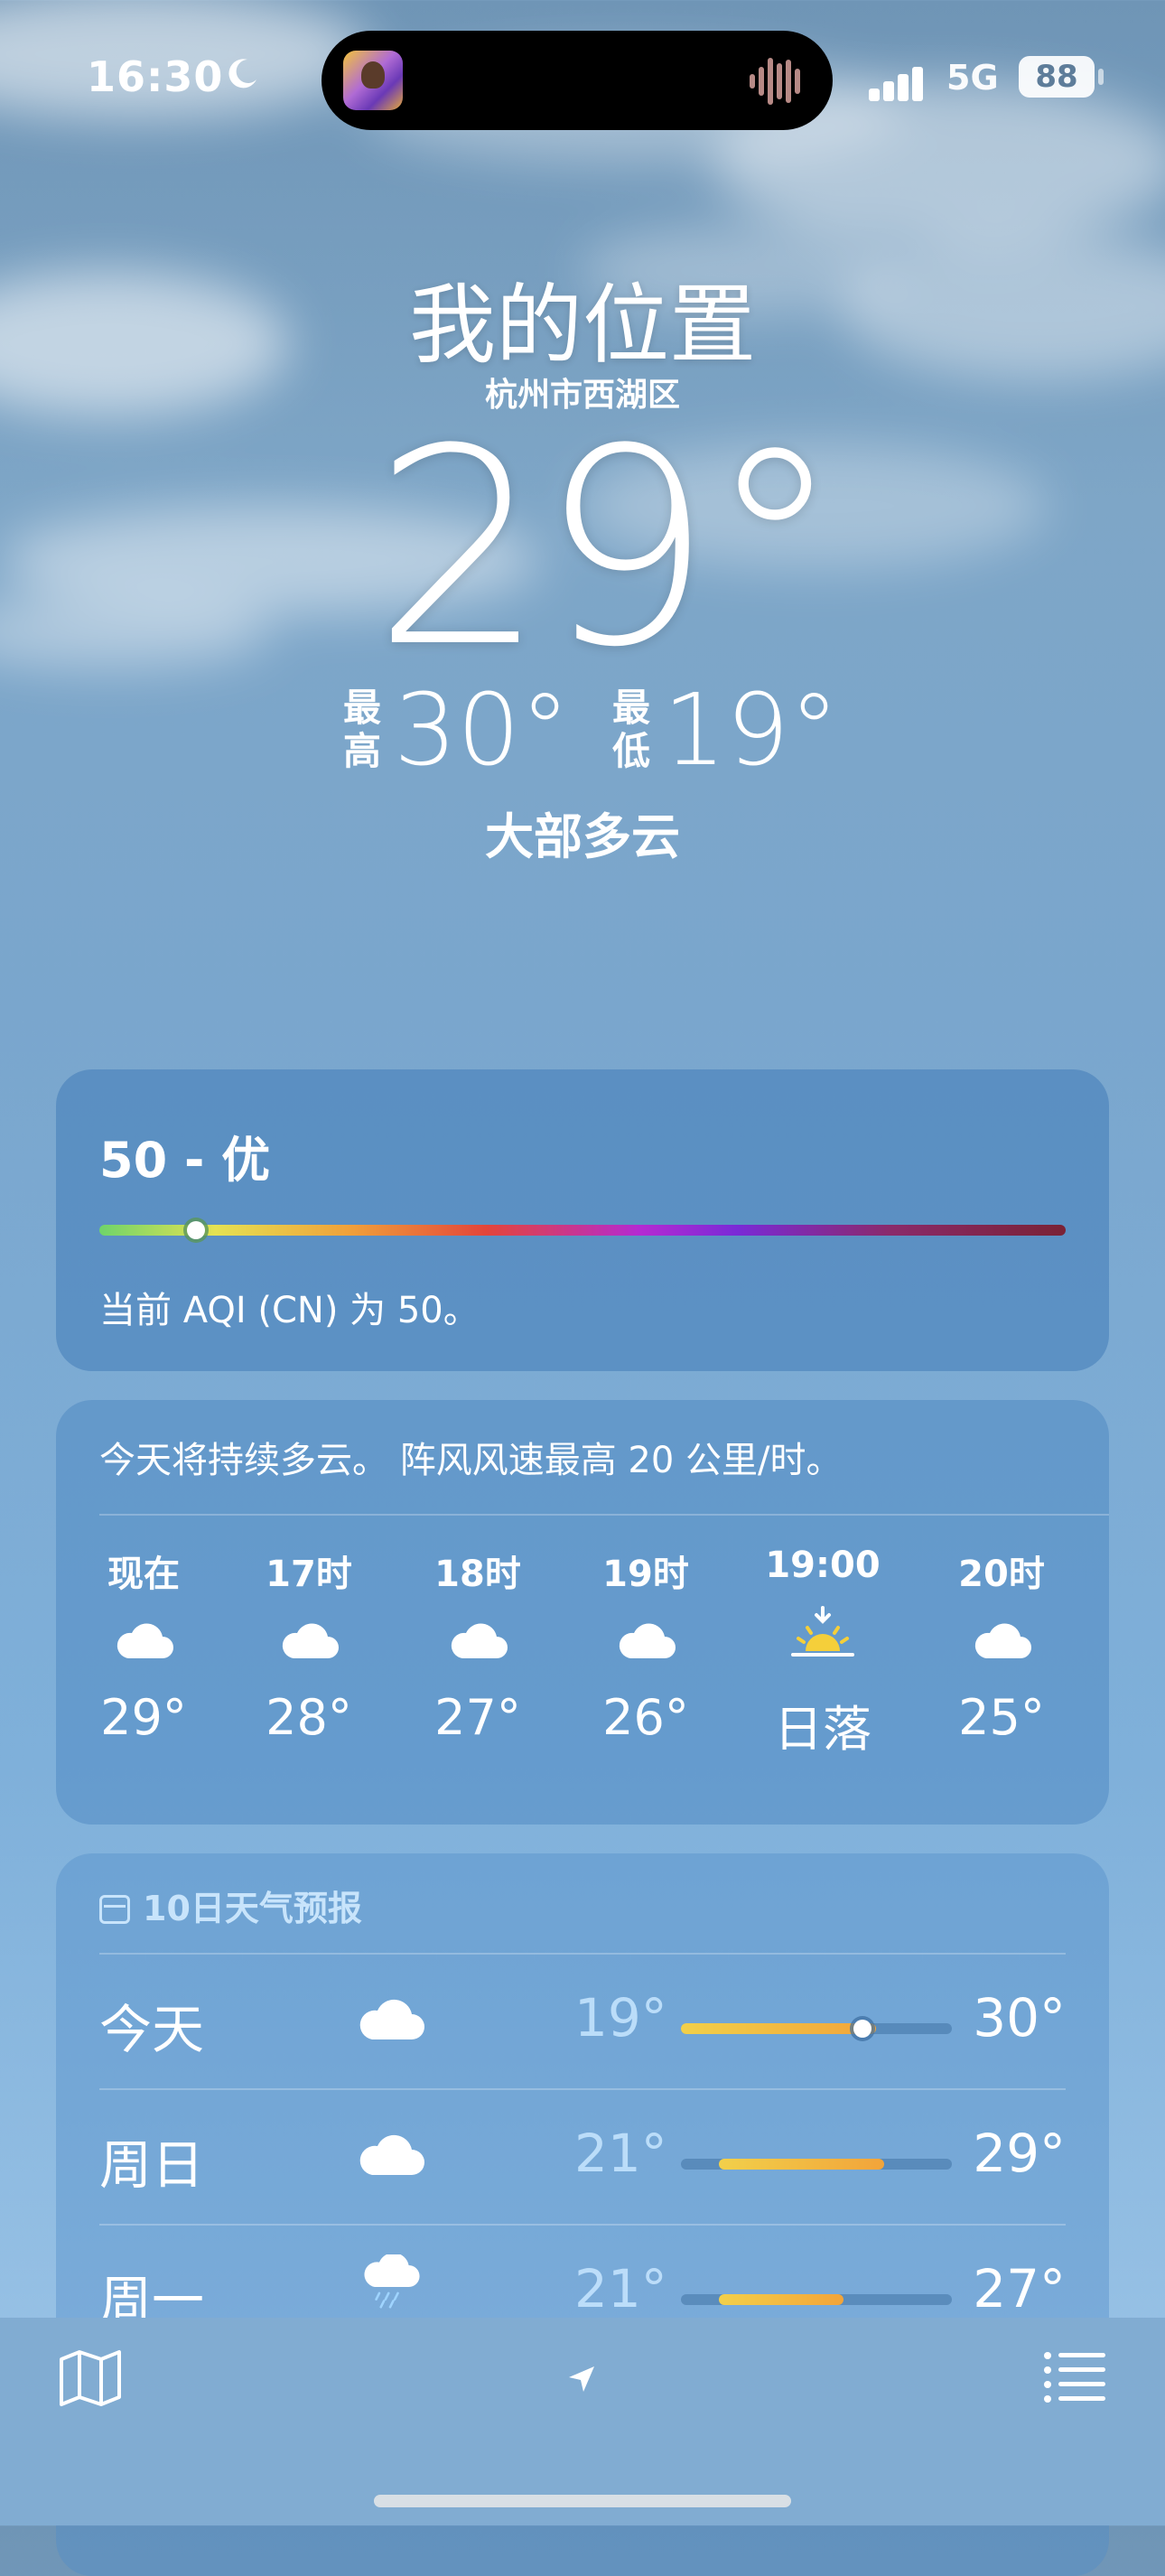 The image size is (1165, 2576). I want to click on battery-tip, so click(1101, 77).